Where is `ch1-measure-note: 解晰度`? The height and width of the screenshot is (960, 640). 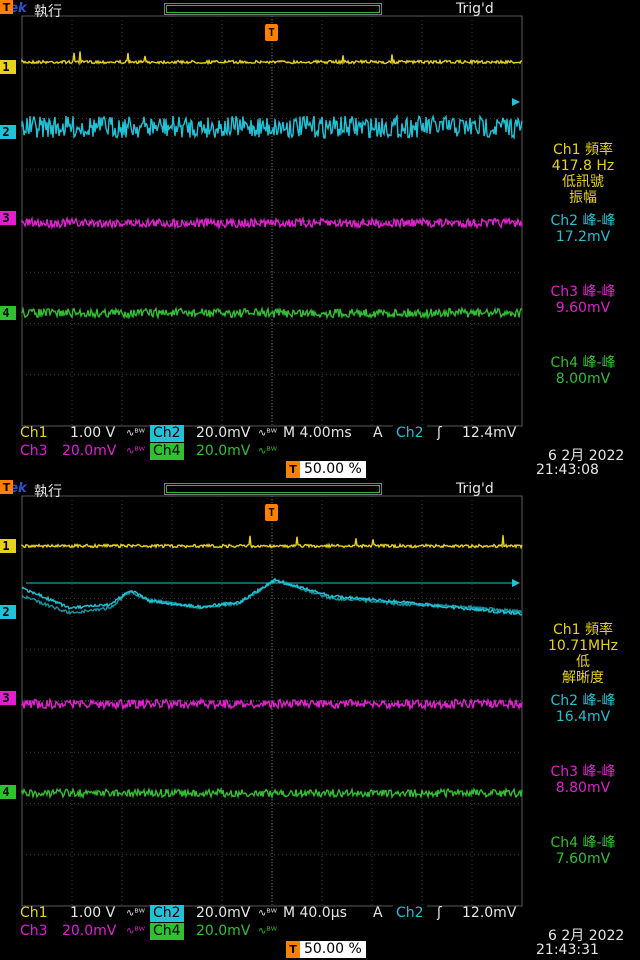 ch1-measure-note: 解晰度 is located at coordinates (583, 678).